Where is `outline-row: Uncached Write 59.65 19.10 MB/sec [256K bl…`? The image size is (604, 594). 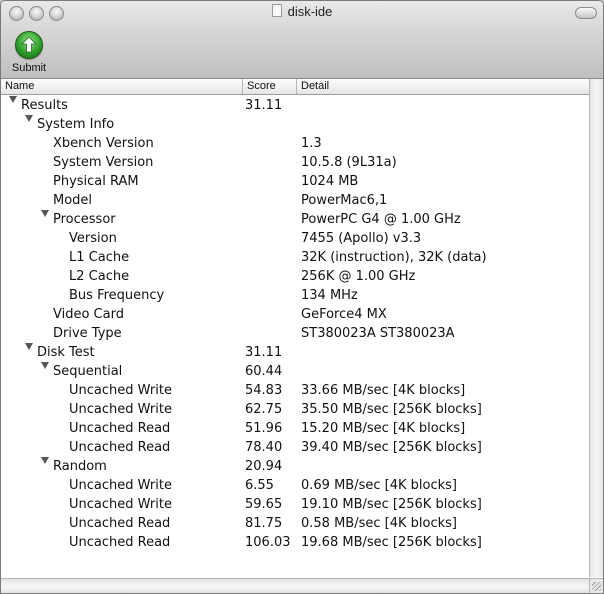
outline-row: Uncached Write 59.65 19.10 MB/sec [256K bl… is located at coordinates (295, 504).